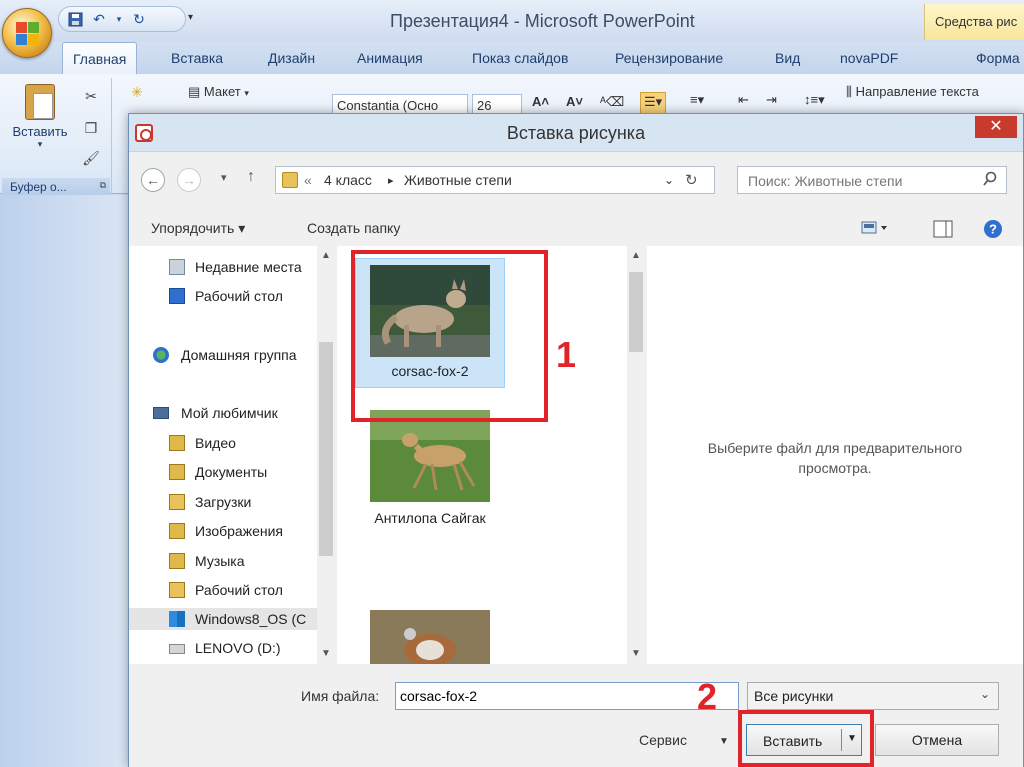  Describe the element at coordinates (91, 97) in the screenshot. I see `cut-icon: ✂` at that location.